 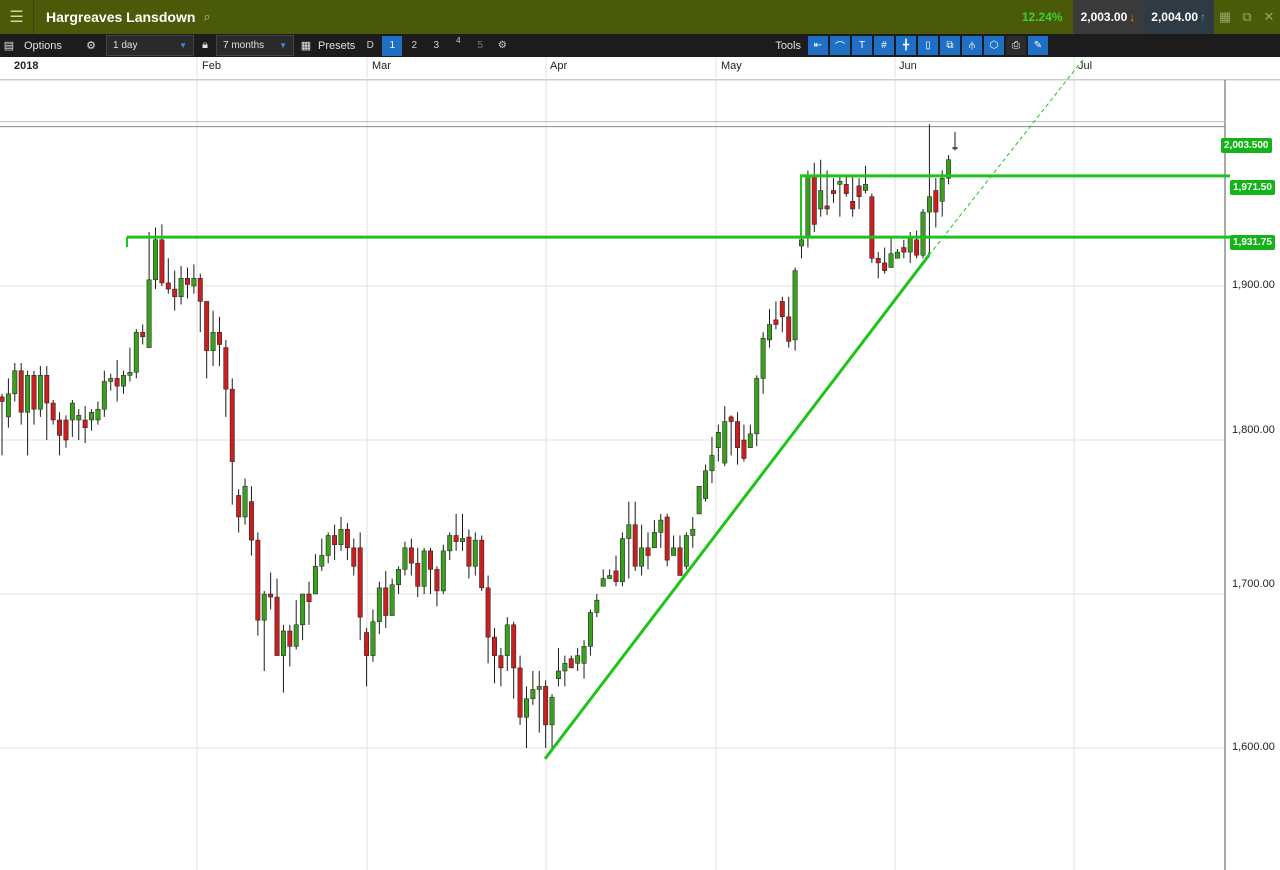 I want to click on level-badge-1971: 1,971.50, so click(x=1252, y=187).